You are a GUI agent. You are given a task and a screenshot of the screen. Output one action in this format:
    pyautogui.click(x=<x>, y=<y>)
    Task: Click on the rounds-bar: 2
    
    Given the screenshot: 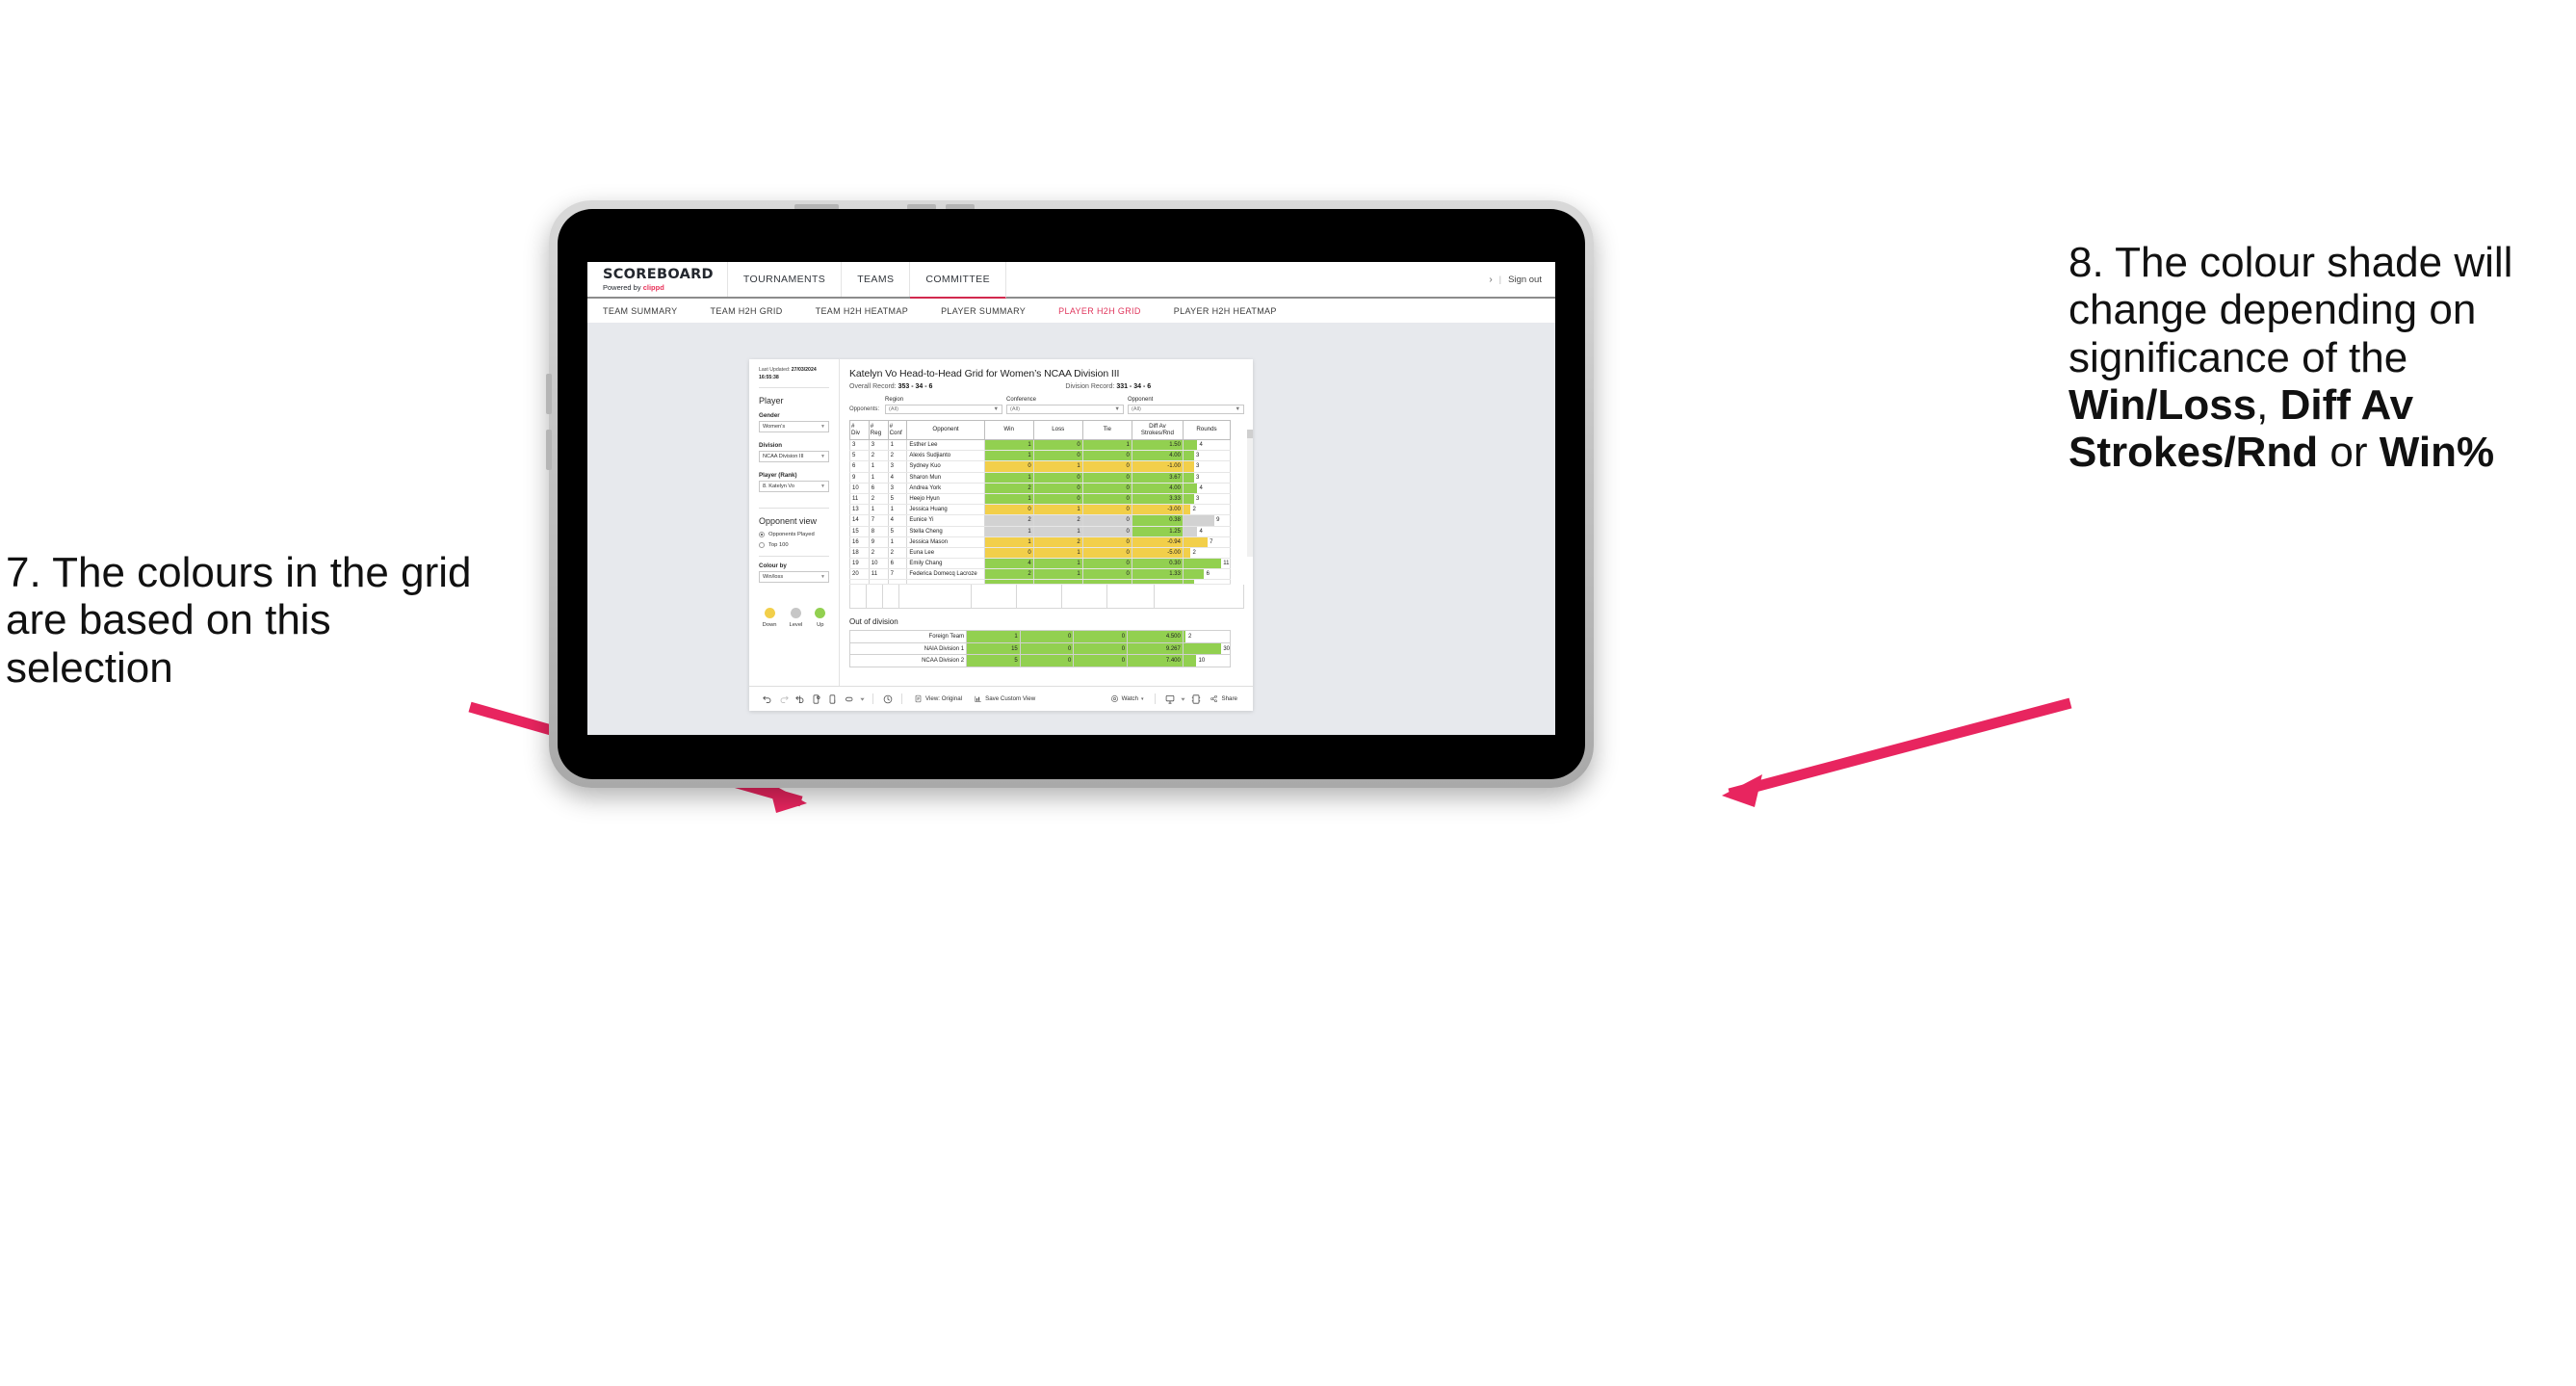 What is the action you would take?
    pyautogui.click(x=1206, y=509)
    